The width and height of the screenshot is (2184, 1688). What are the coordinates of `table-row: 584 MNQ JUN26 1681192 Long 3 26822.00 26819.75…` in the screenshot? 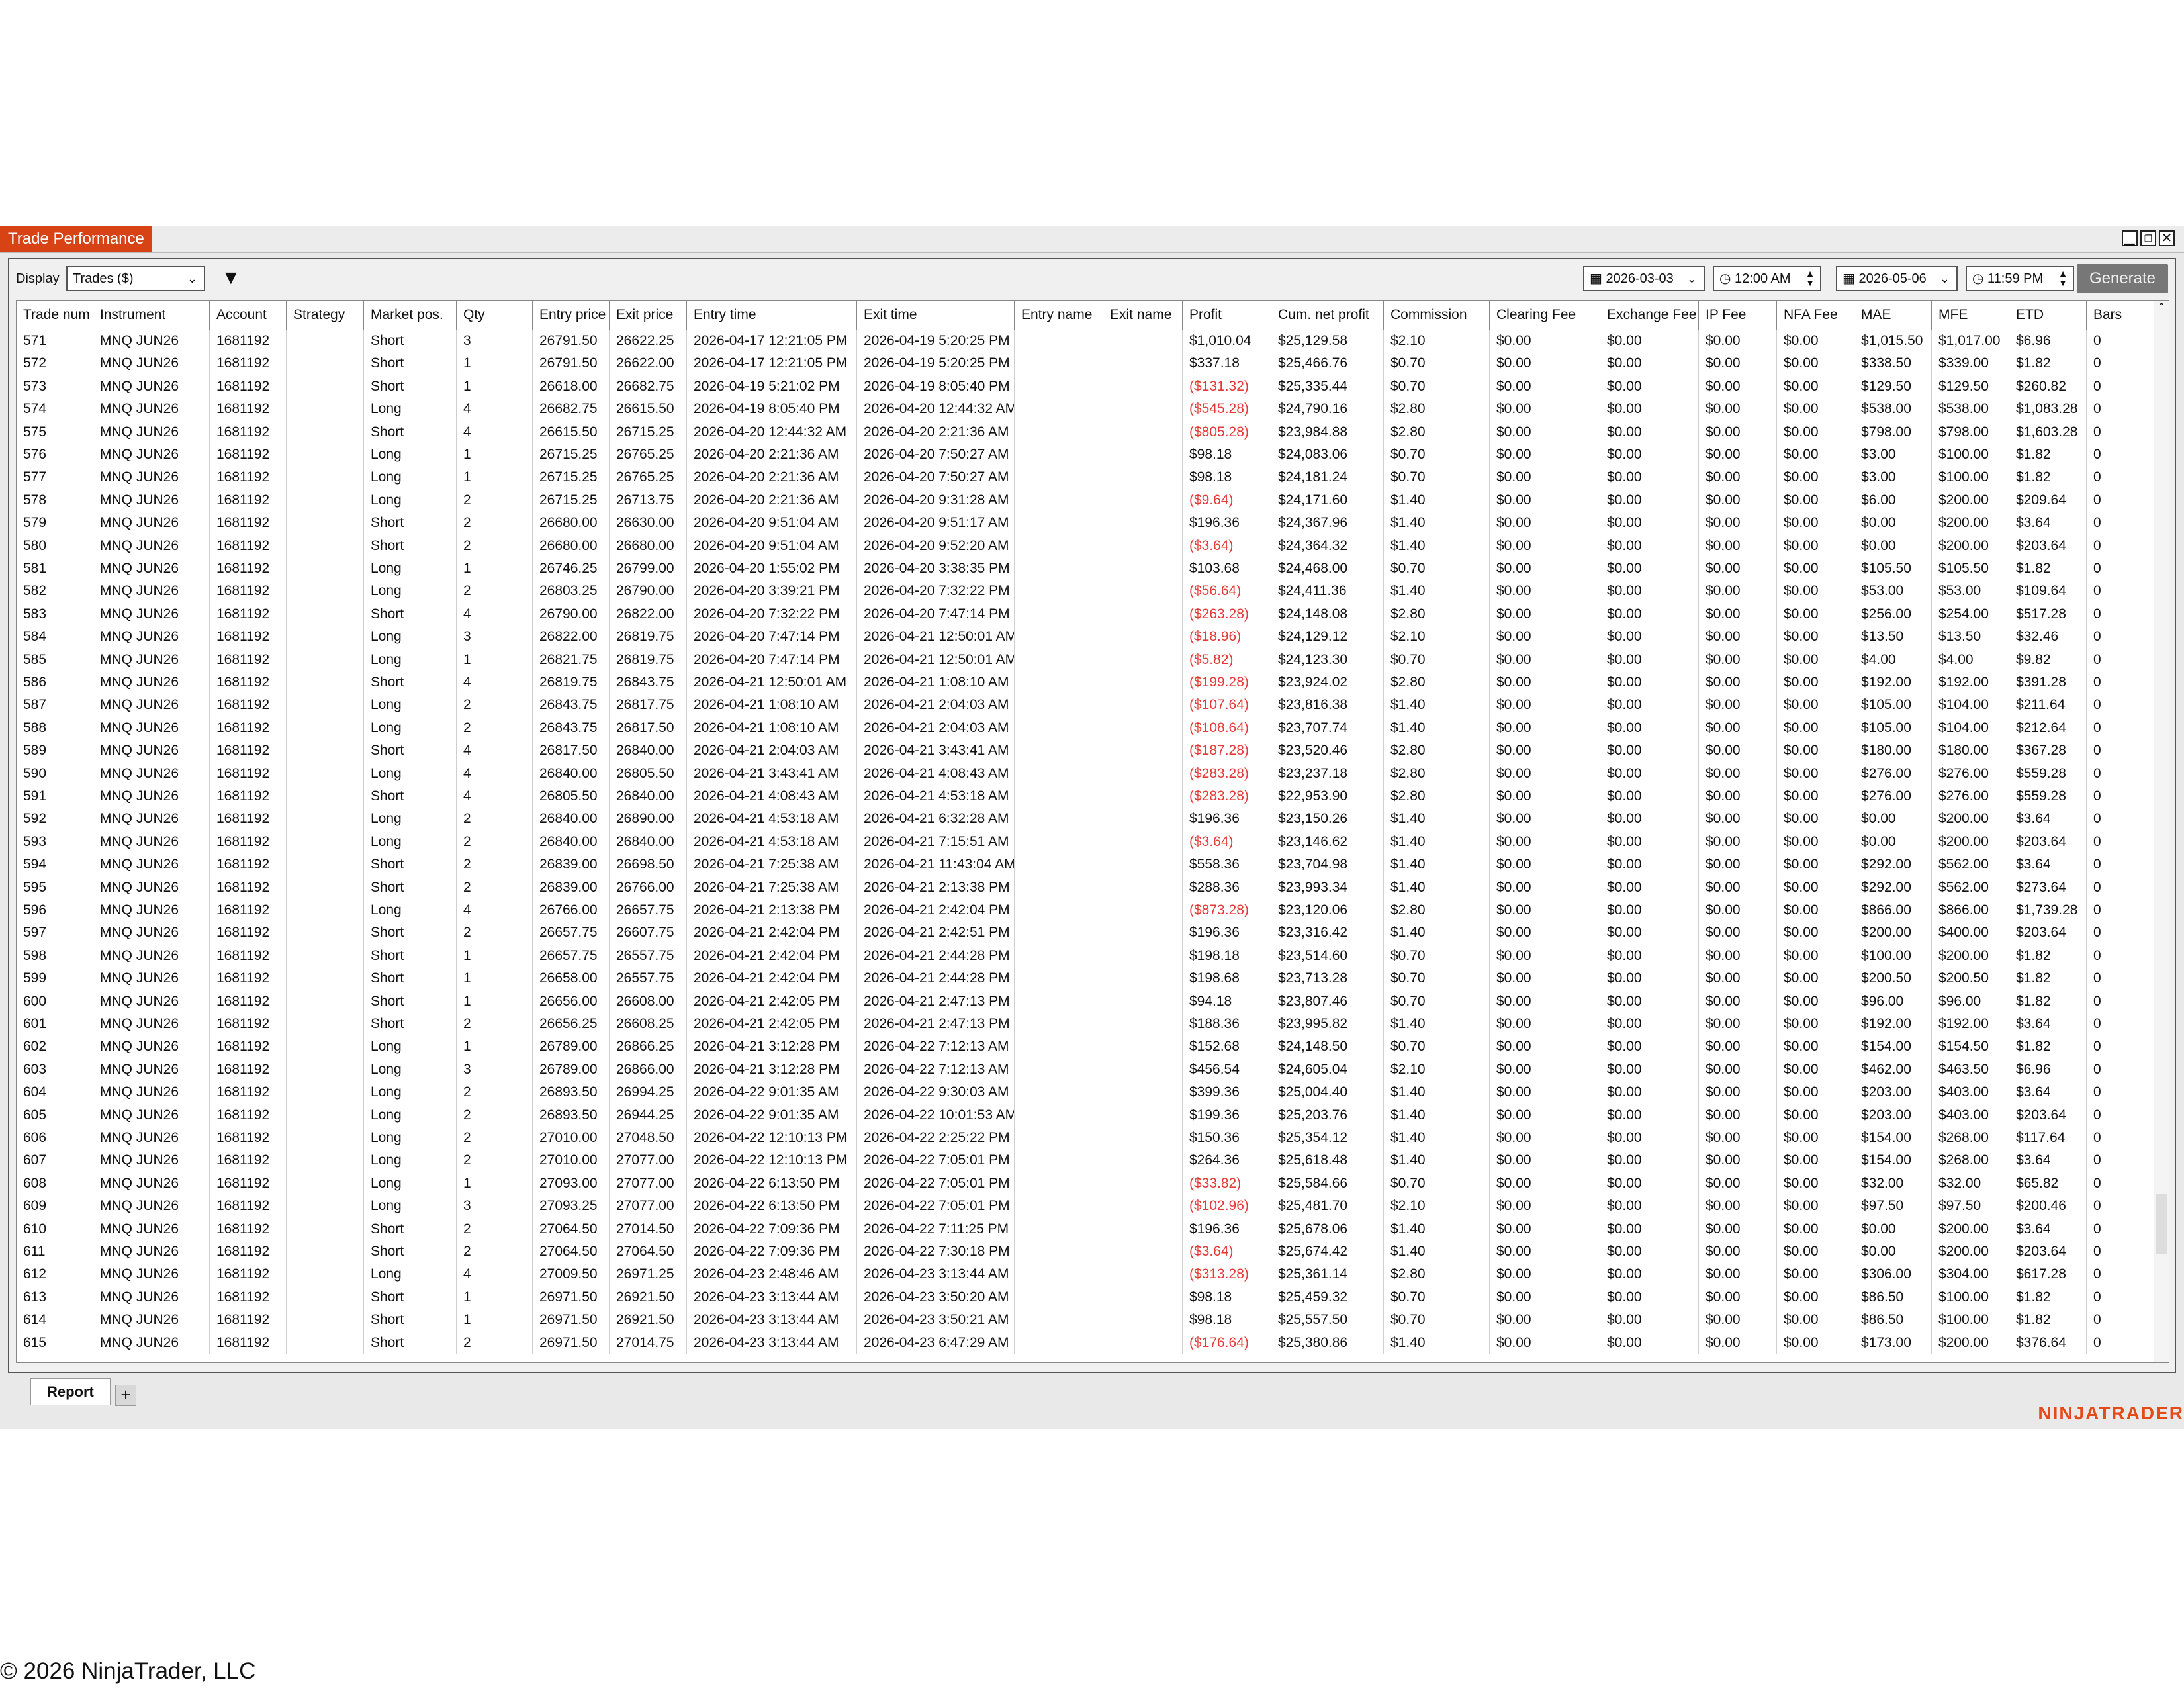 It's located at (1093, 637).